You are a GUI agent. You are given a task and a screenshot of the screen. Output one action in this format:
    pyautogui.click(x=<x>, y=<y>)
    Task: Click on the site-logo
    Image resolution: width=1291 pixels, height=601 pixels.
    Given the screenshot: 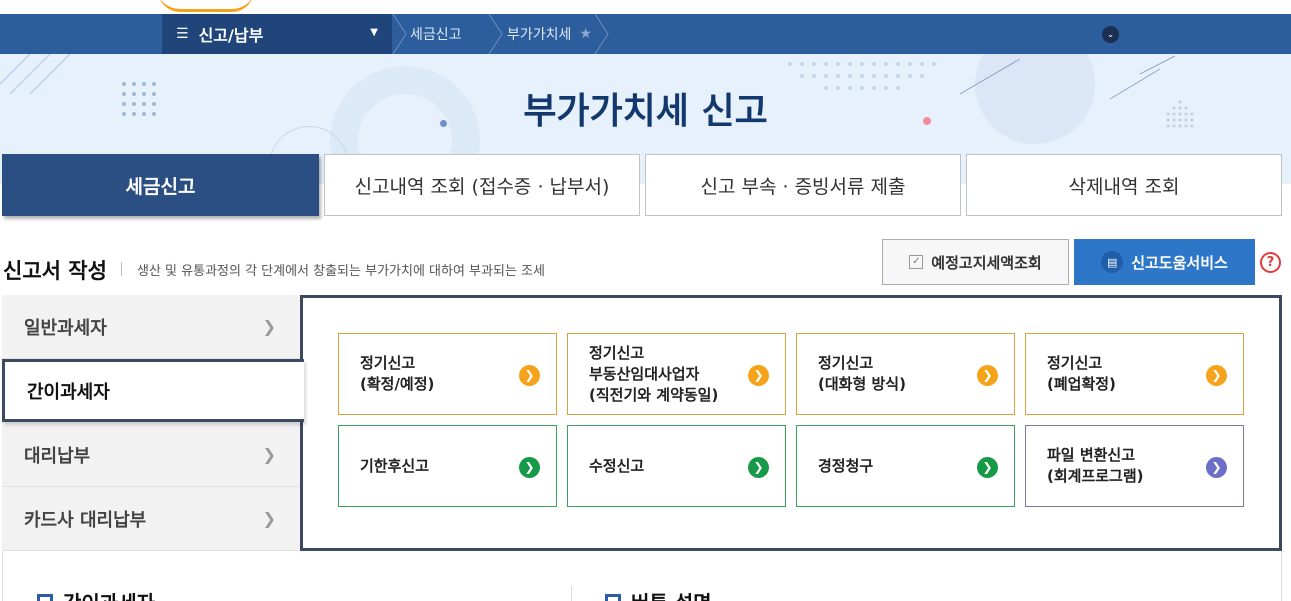 What is the action you would take?
    pyautogui.click(x=206, y=6)
    